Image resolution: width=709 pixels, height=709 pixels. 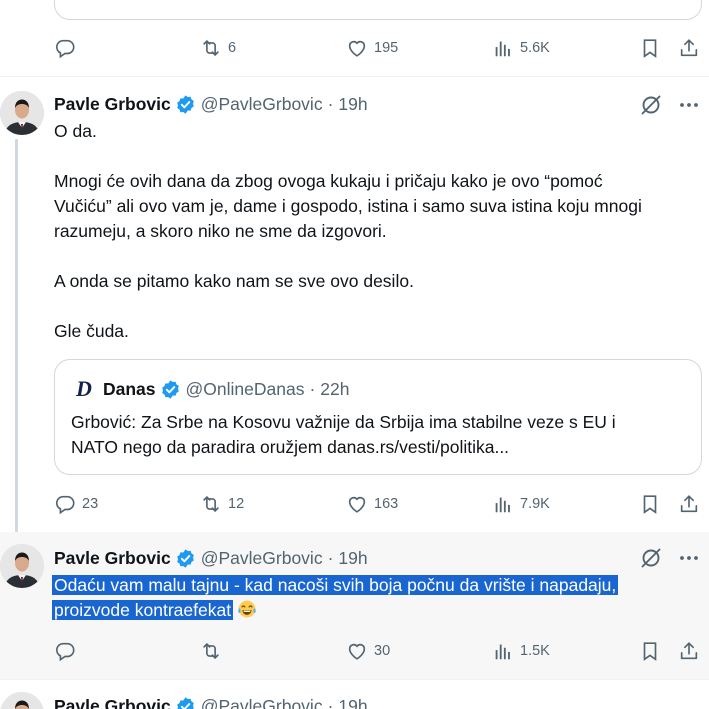 What do you see at coordinates (386, 504) in the screenshot?
I see `like-count: 163` at bounding box center [386, 504].